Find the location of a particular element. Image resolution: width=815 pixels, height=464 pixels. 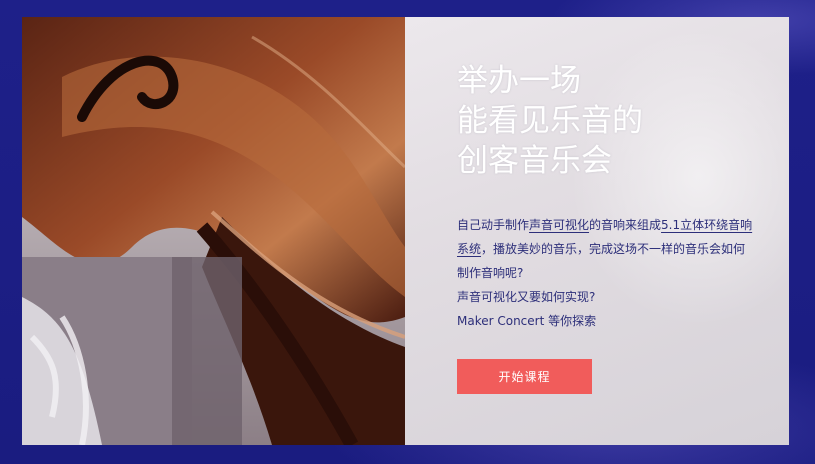

start-course-button: 开始课程 is located at coordinates (524, 376).